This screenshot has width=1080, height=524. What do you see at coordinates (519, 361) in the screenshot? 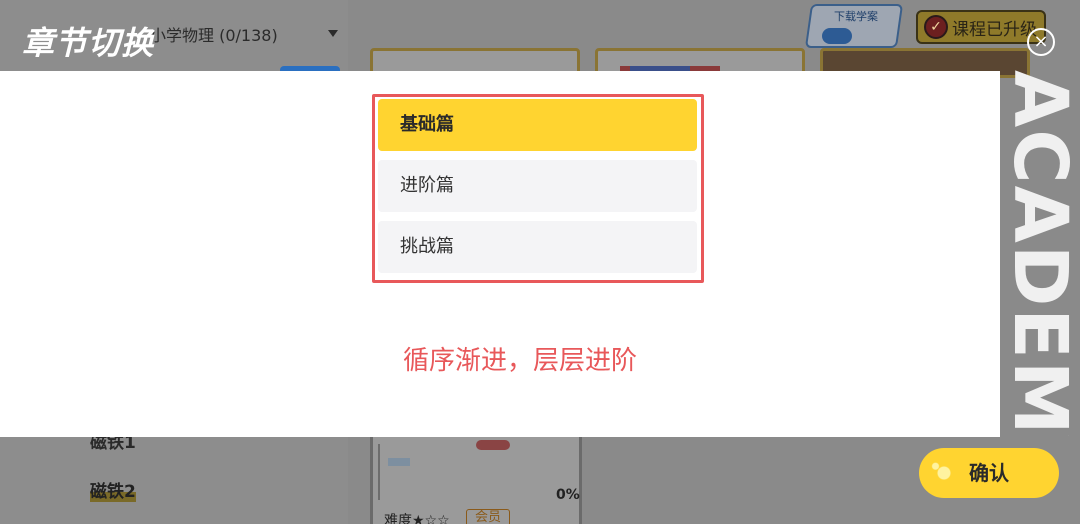
I see `caption-text: 循序渐进，层层进阶` at bounding box center [519, 361].